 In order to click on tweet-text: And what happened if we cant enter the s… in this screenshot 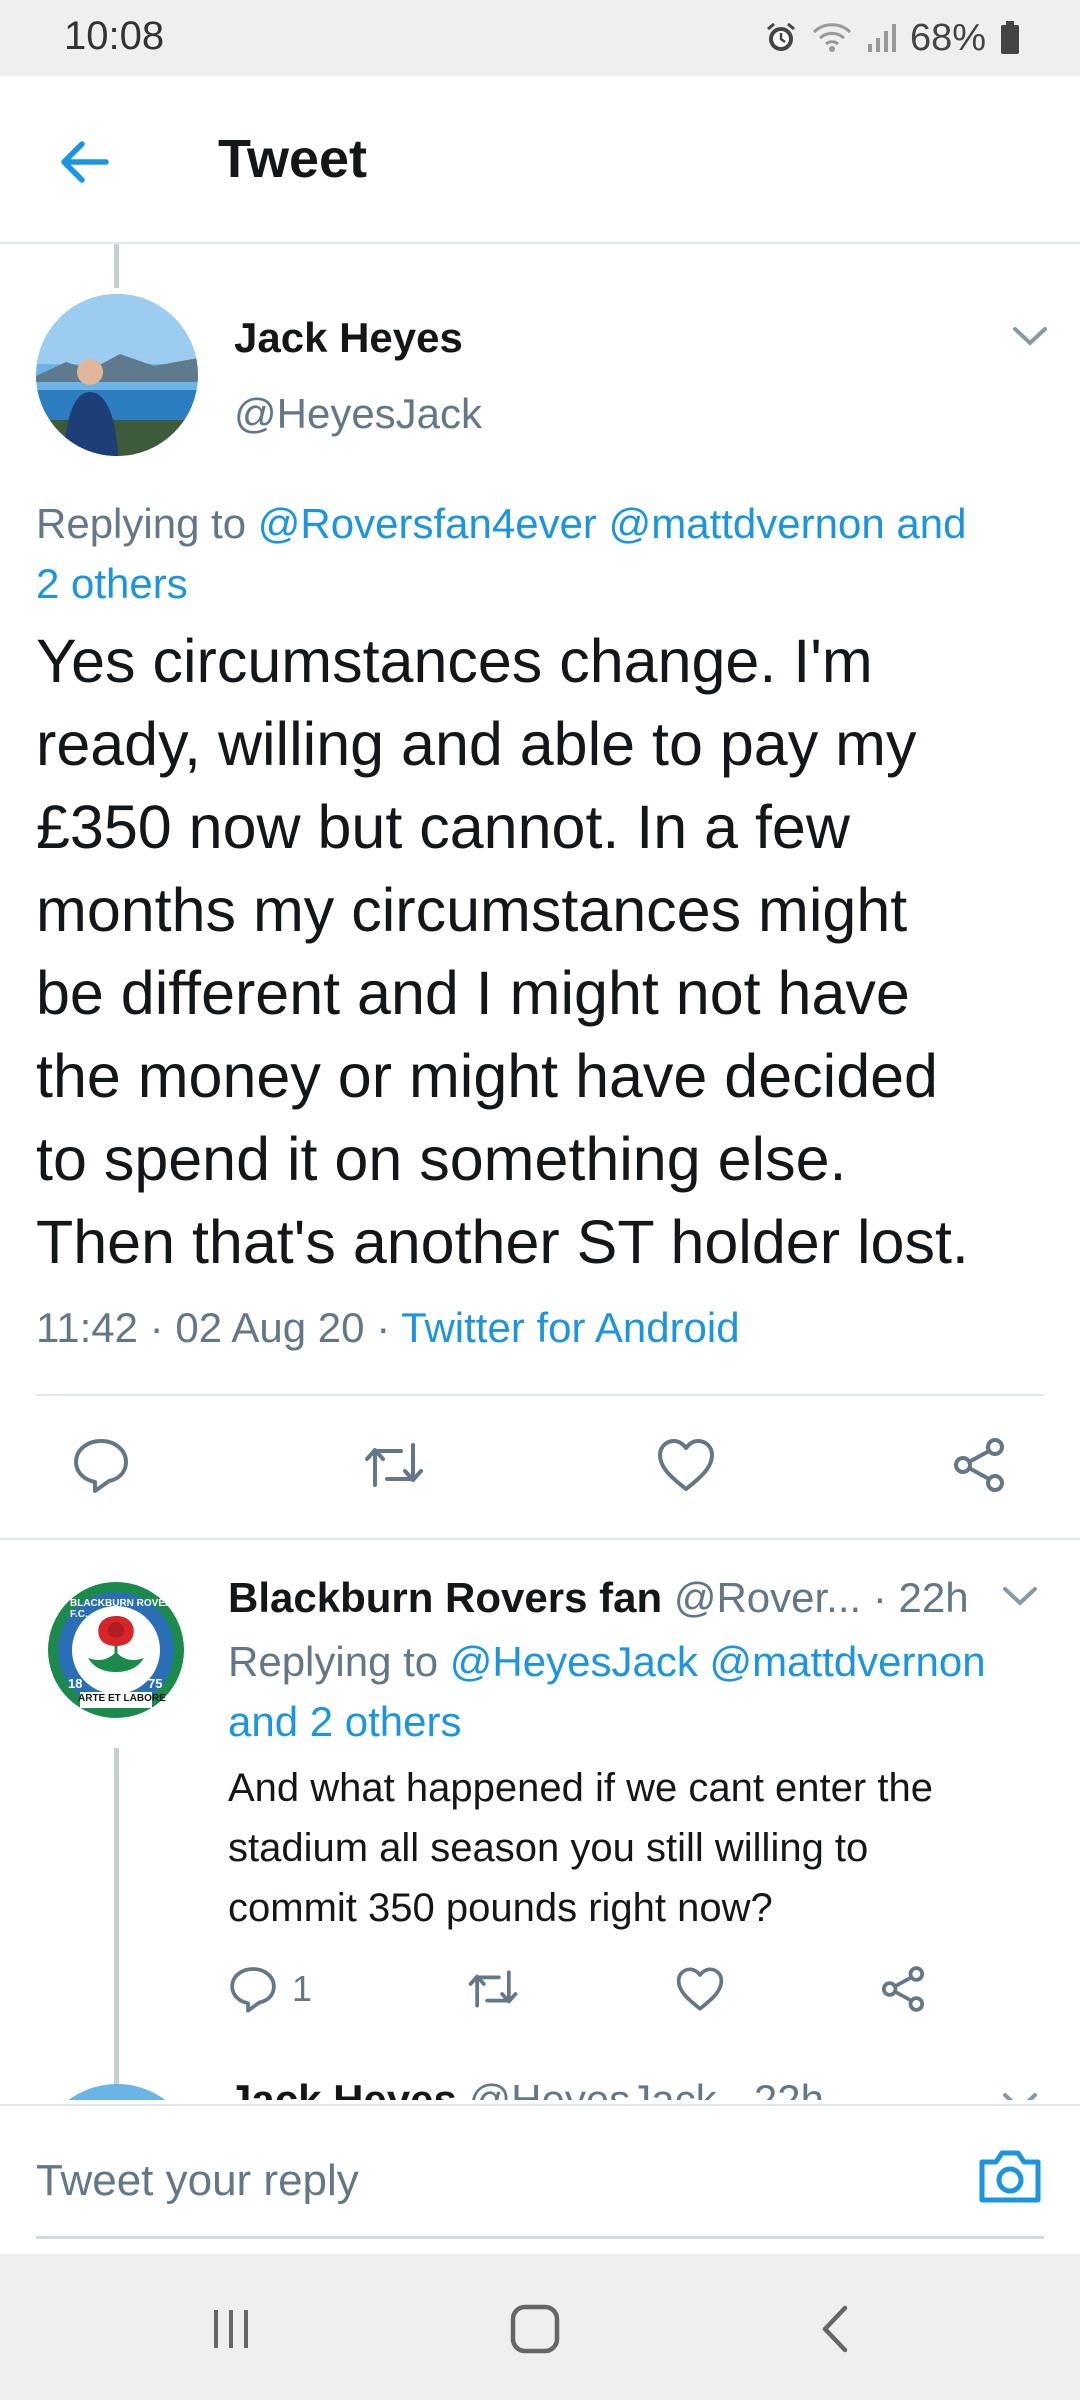, I will do `click(643, 1848)`.